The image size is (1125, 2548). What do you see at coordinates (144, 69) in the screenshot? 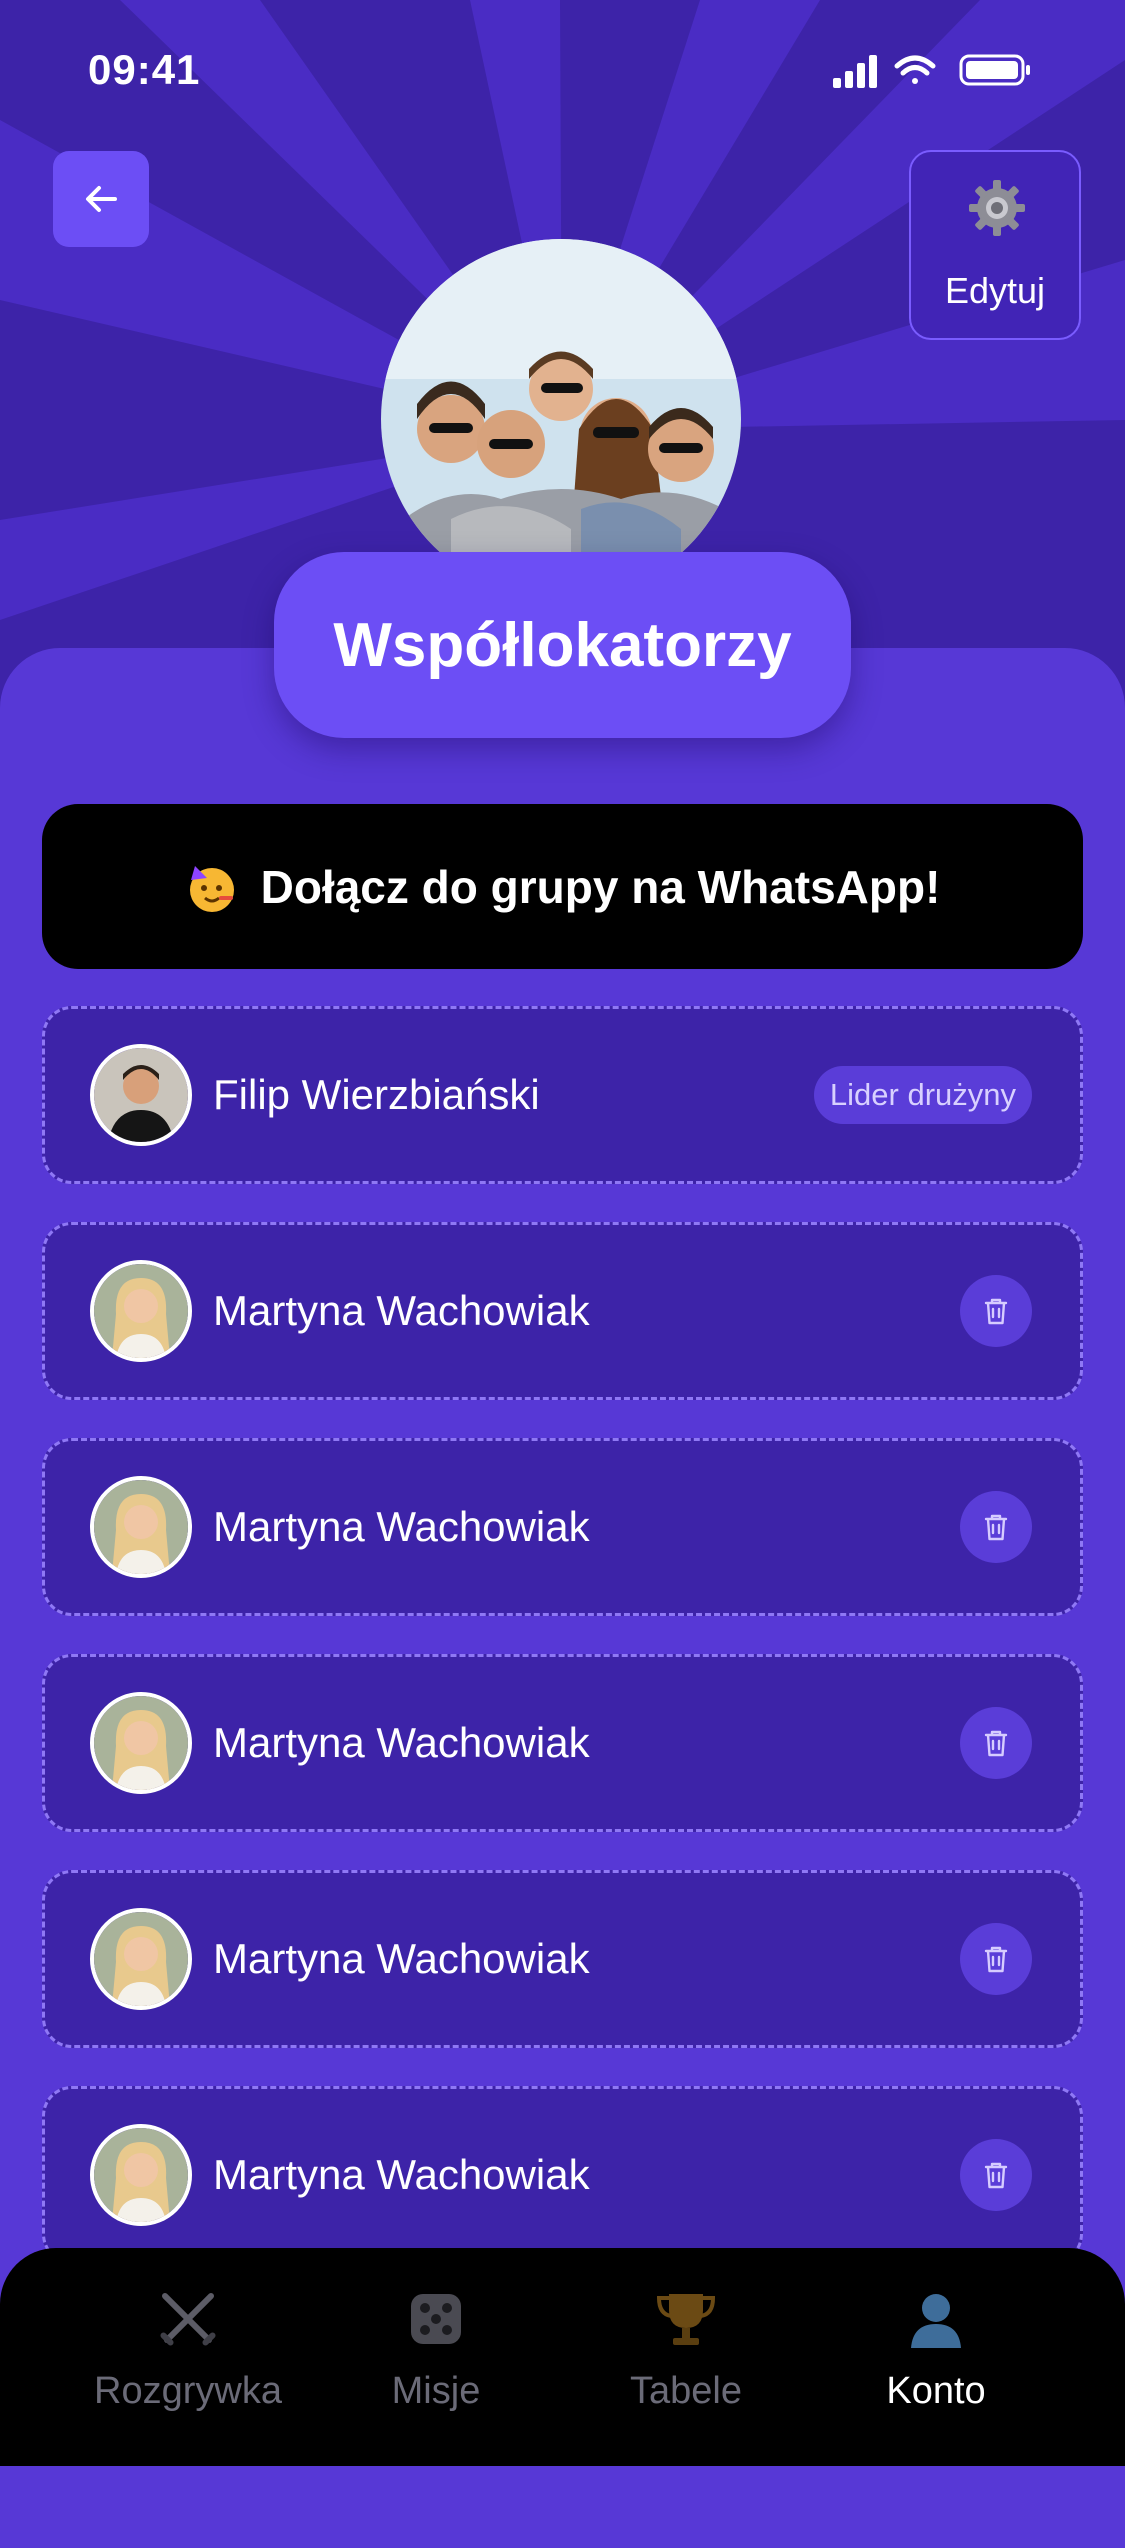
I see `status-time: 09:41` at bounding box center [144, 69].